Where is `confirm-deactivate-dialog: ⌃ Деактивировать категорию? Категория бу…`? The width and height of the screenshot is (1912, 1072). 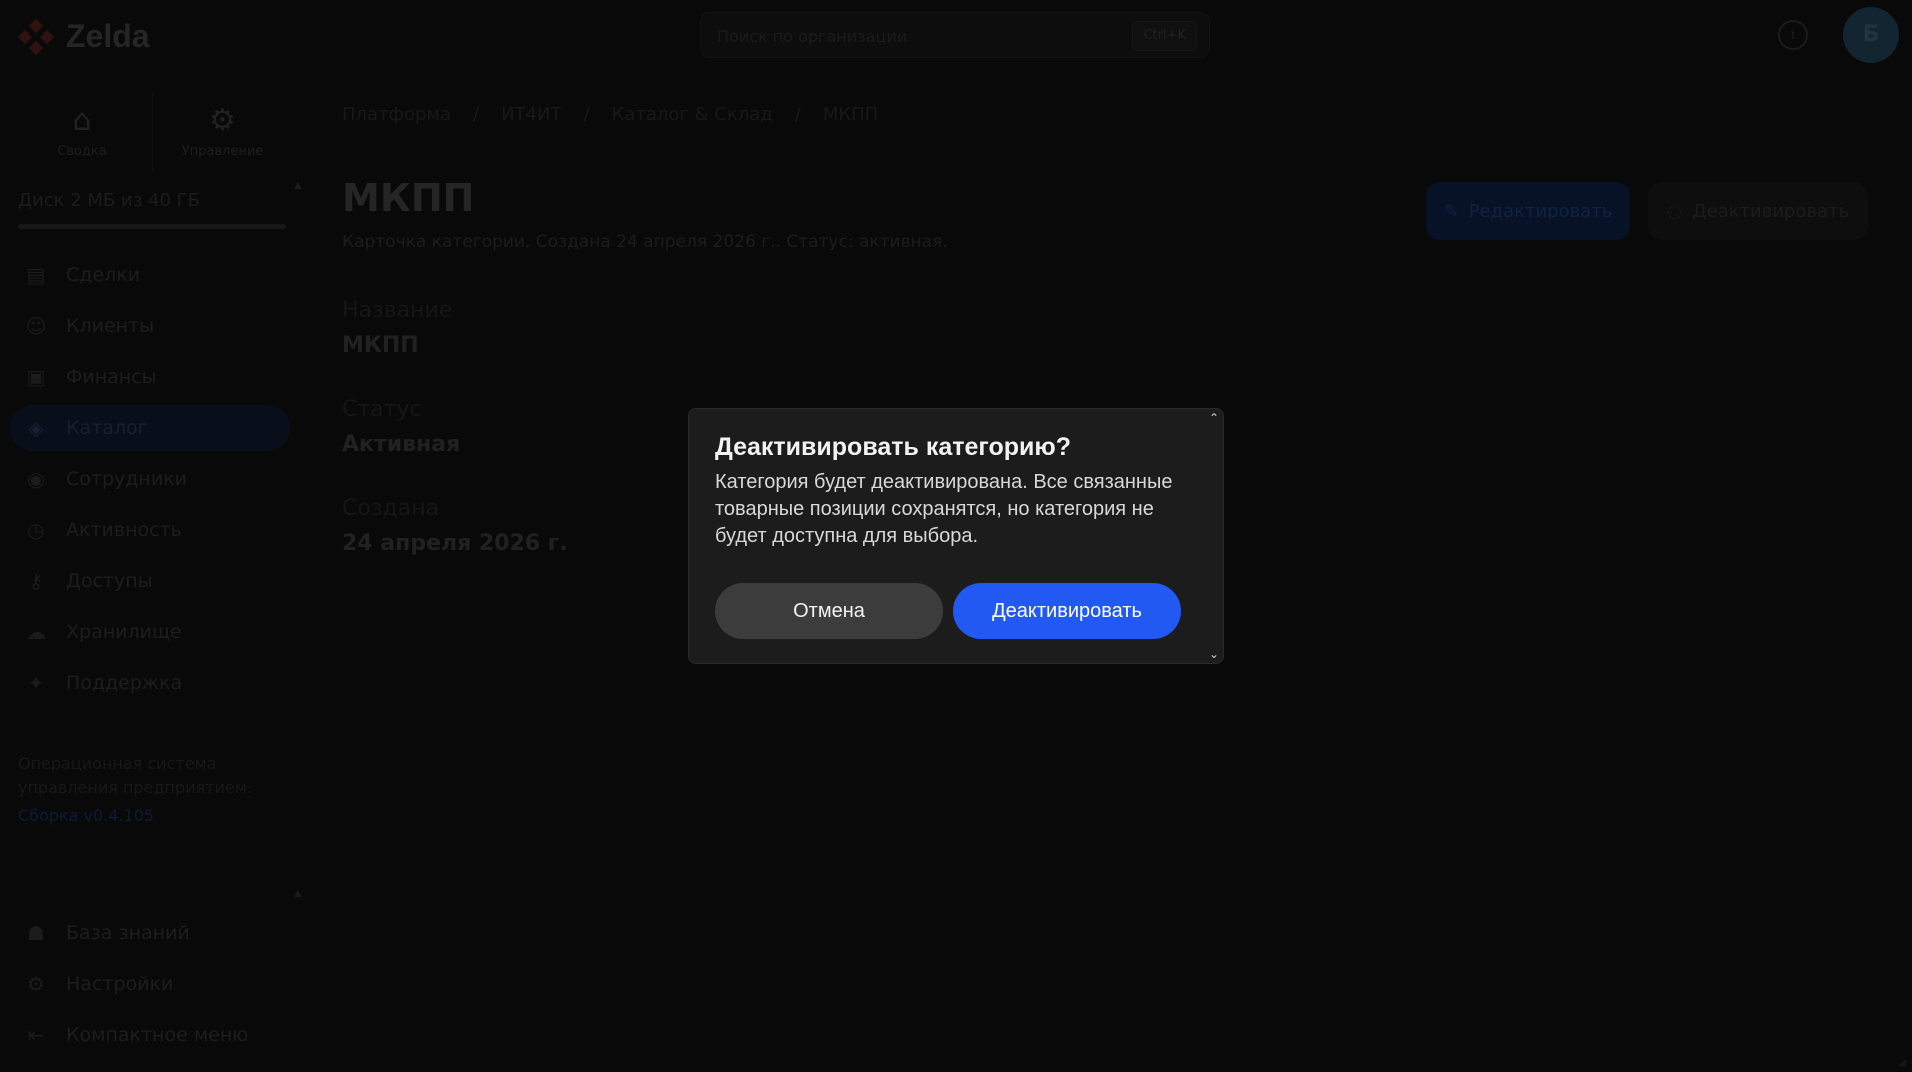
confirm-deactivate-dialog: ⌃ Деактивировать категорию? Категория бу… is located at coordinates (956, 536).